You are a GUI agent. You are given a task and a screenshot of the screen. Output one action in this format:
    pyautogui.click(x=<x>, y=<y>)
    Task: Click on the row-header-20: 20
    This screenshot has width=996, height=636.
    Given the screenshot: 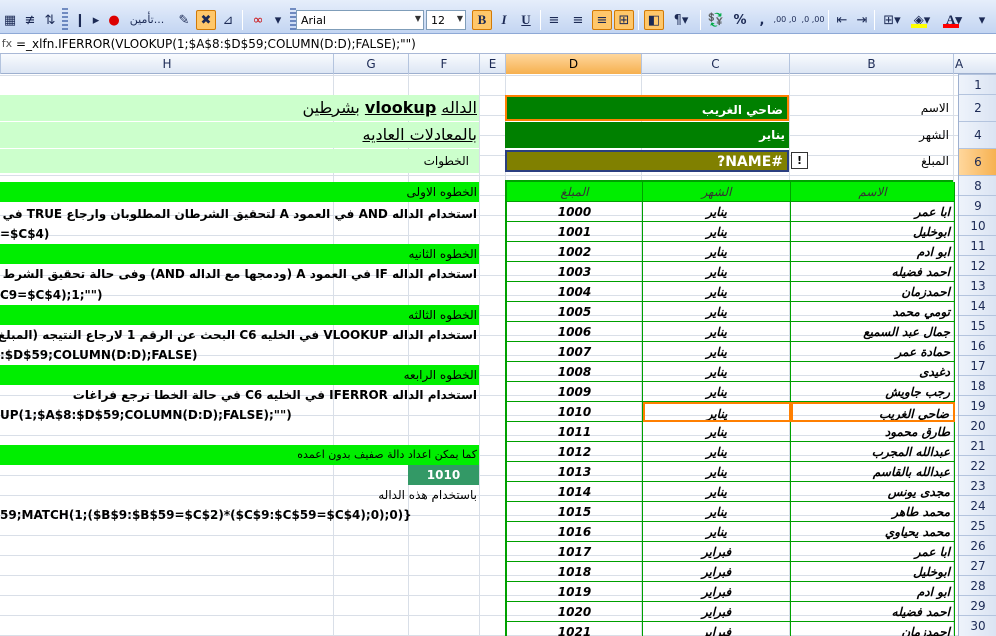 What is the action you would take?
    pyautogui.click(x=977, y=425)
    